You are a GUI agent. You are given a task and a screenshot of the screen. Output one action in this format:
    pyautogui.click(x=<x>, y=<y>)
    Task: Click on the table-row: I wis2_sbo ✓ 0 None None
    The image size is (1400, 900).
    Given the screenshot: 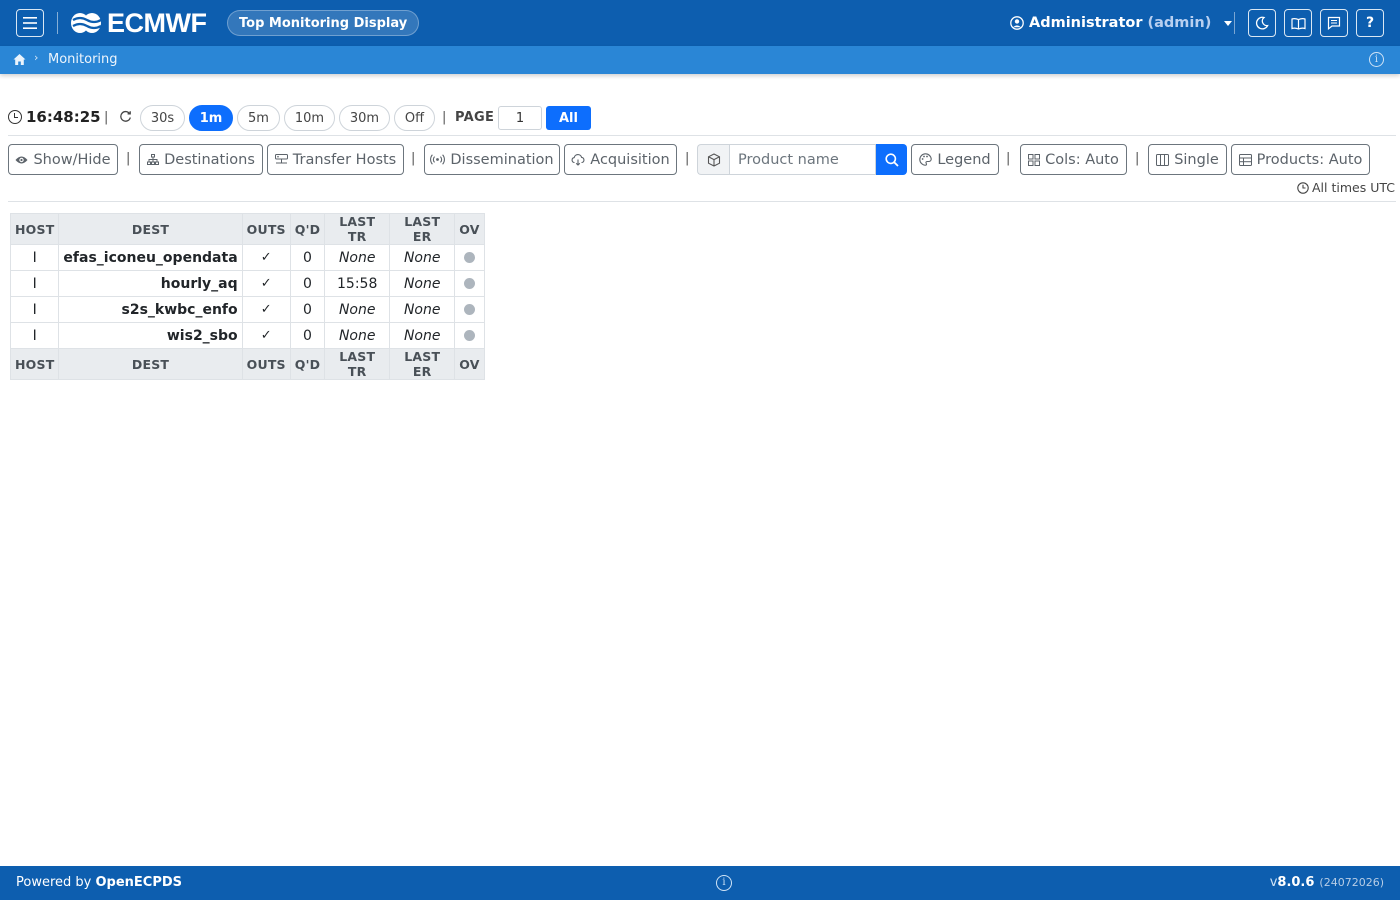 What is the action you would take?
    pyautogui.click(x=247, y=335)
    